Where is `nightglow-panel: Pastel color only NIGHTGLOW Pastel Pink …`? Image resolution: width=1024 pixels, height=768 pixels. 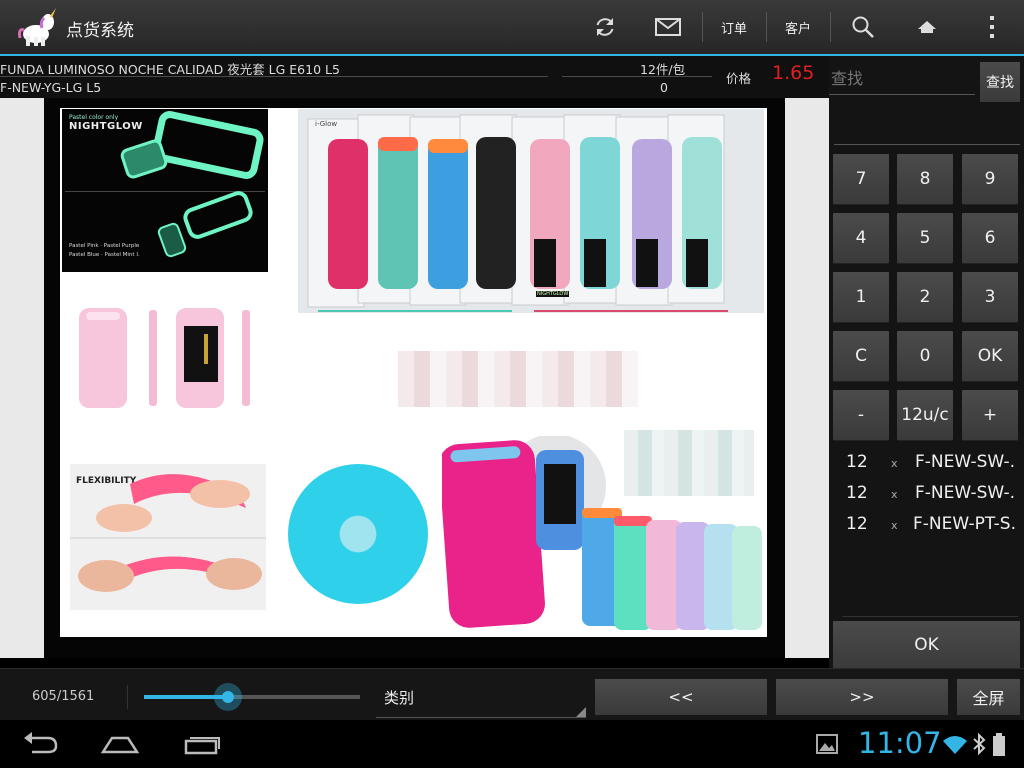
nightglow-panel: Pastel color only NIGHTGLOW Pastel Pink … is located at coordinates (165, 190).